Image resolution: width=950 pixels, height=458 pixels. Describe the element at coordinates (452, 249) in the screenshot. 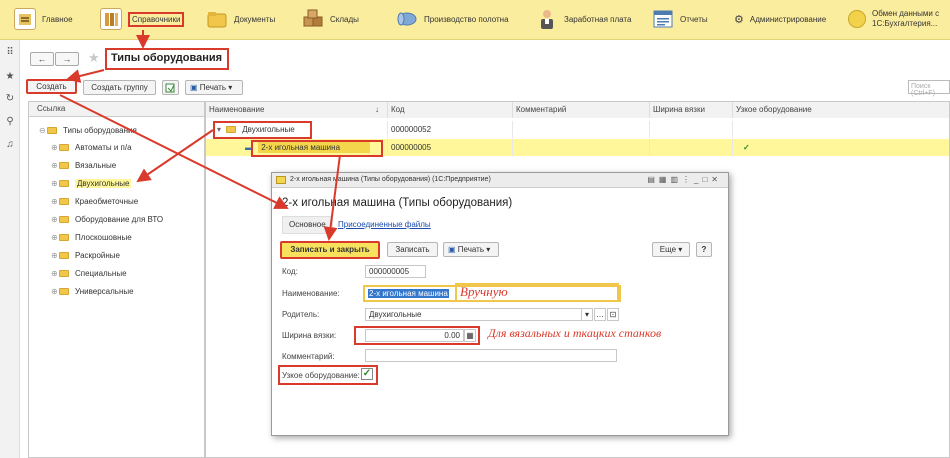

I see `printer-icon: ▣` at that location.